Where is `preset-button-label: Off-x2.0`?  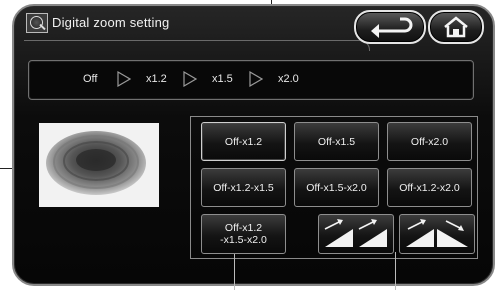
preset-button-label: Off-x2.0 is located at coordinates (429, 141).